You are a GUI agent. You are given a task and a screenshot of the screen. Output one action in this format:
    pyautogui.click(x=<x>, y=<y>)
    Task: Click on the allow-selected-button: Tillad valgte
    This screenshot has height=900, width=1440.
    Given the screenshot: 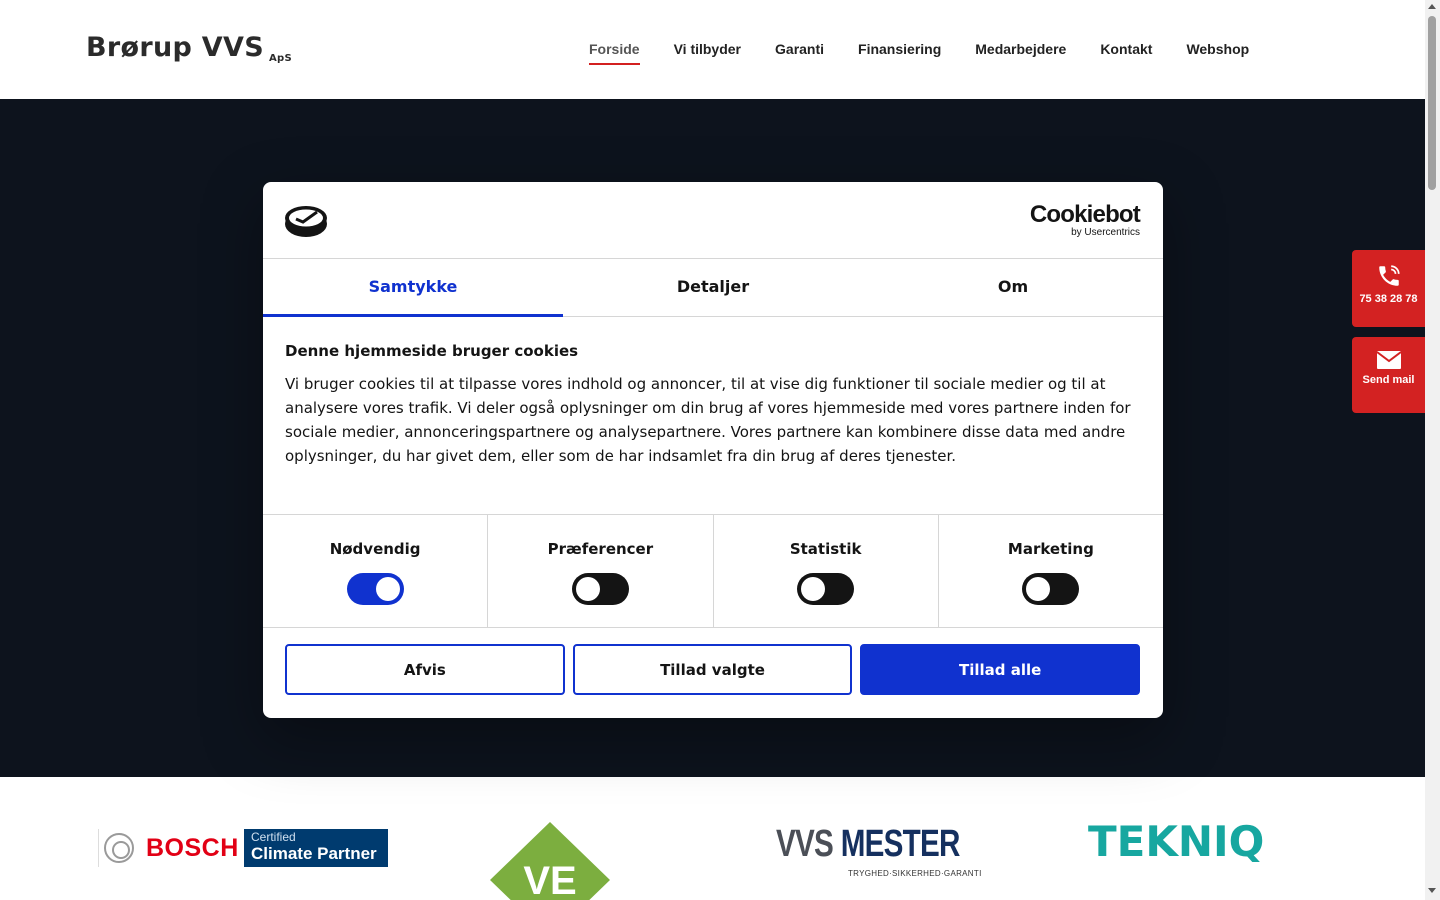 What is the action you would take?
    pyautogui.click(x=712, y=669)
    